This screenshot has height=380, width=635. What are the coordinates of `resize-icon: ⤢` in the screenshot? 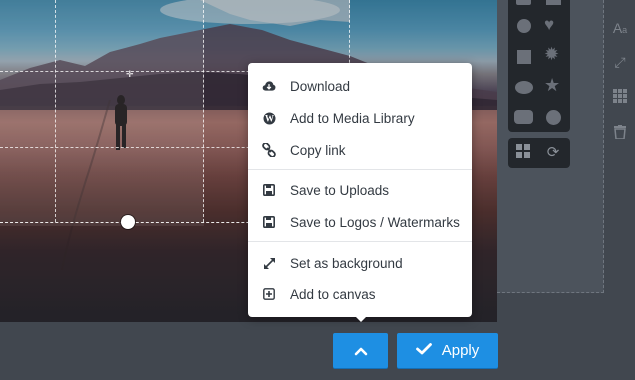 It's located at (620, 62).